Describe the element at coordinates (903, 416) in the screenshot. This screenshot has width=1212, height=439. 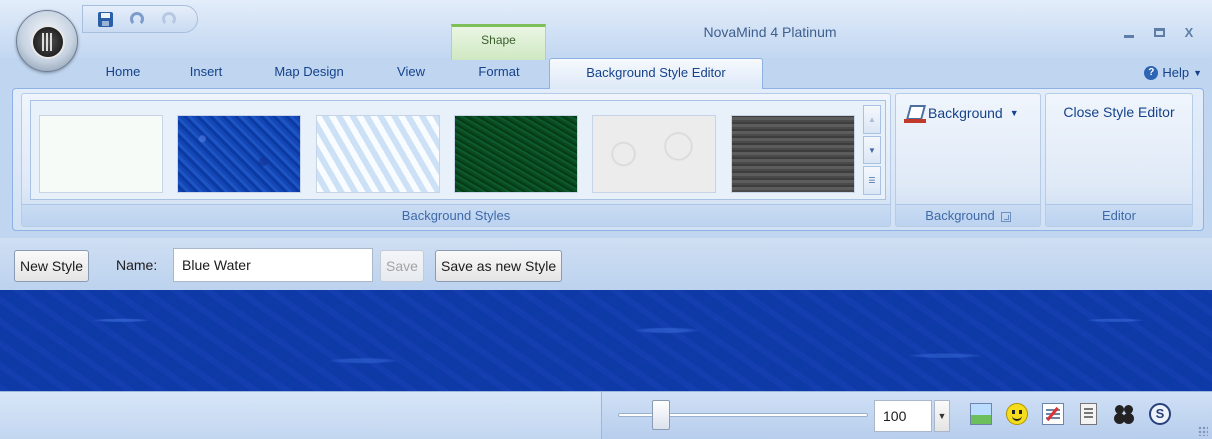
I see `zoom-level-input: 100` at that location.